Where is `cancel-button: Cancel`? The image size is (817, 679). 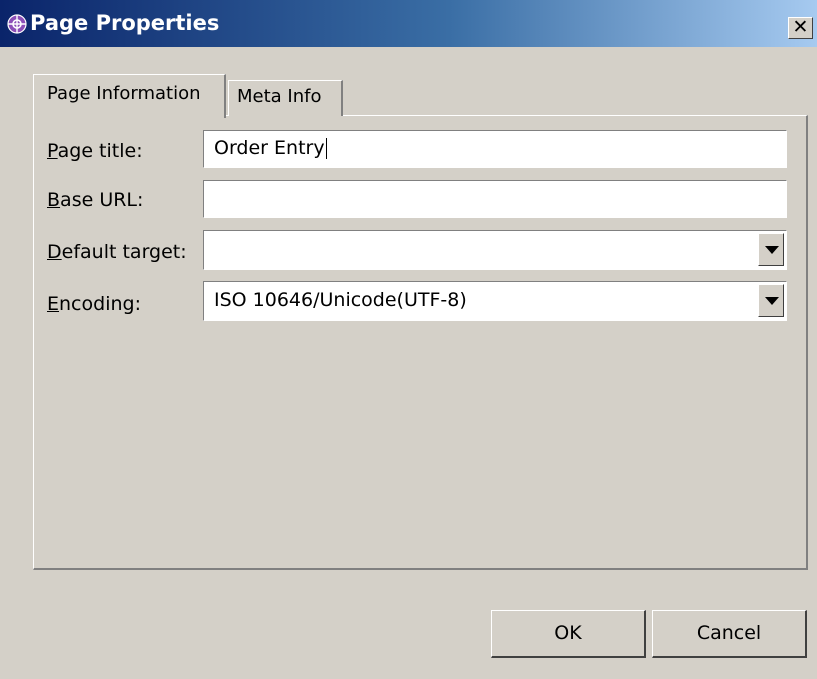 cancel-button: Cancel is located at coordinates (729, 634).